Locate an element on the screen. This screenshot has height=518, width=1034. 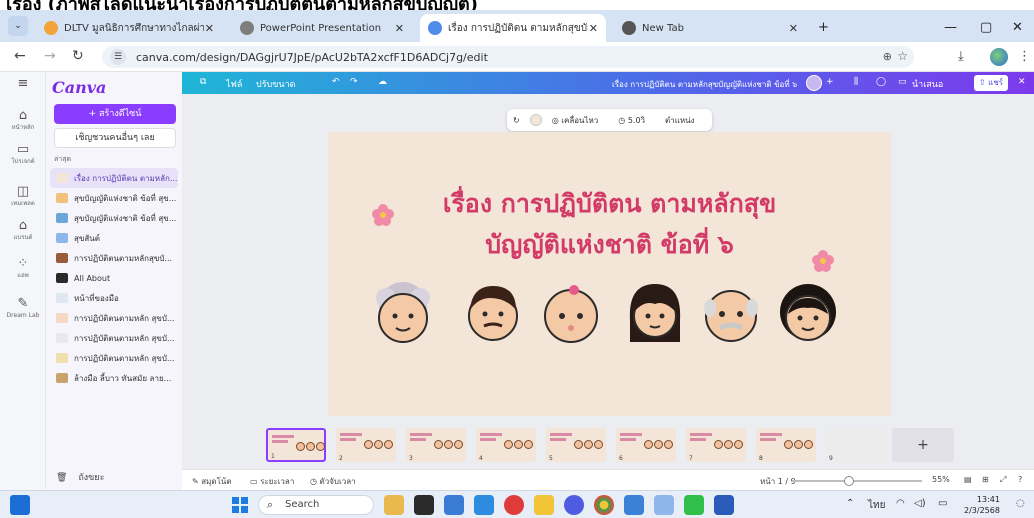
invite-button: เชิญชวนคนอื่นๆ เลย is located at coordinates (115, 138).